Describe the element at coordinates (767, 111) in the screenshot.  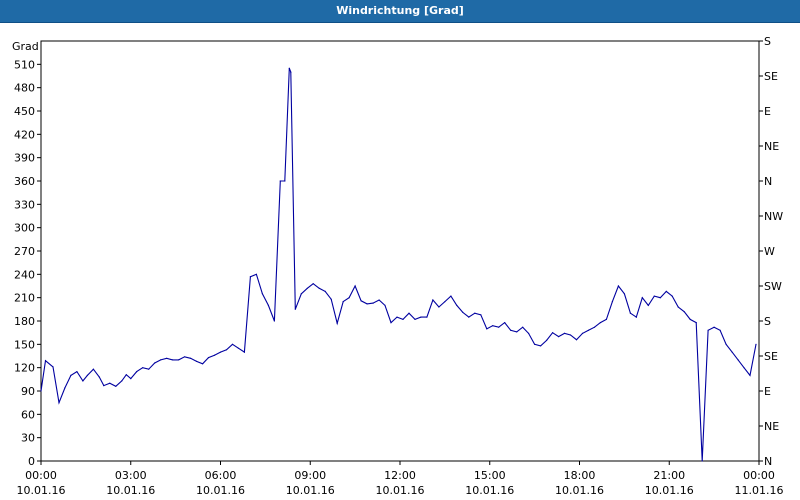
I see `right-axis-label: E` at that location.